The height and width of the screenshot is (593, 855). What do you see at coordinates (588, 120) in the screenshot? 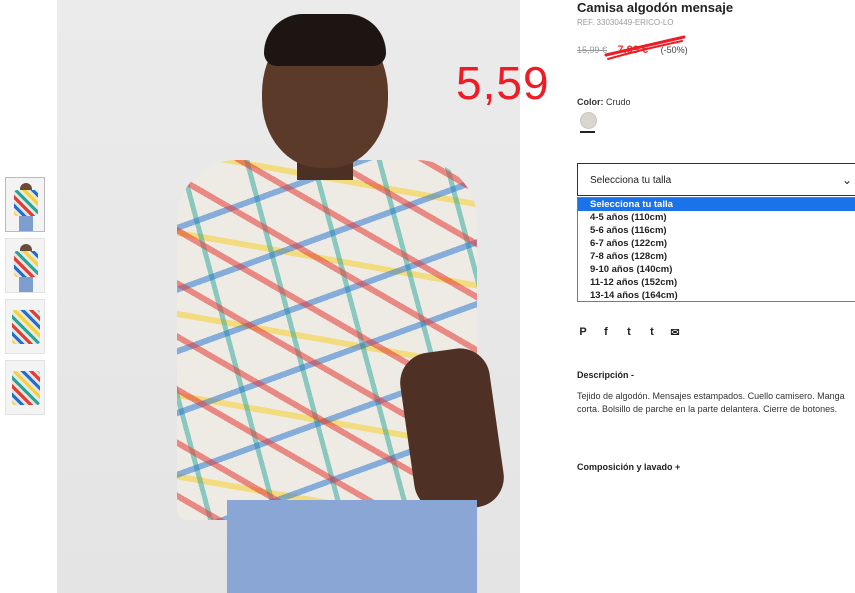
I see `color-swatch-crudo` at bounding box center [588, 120].